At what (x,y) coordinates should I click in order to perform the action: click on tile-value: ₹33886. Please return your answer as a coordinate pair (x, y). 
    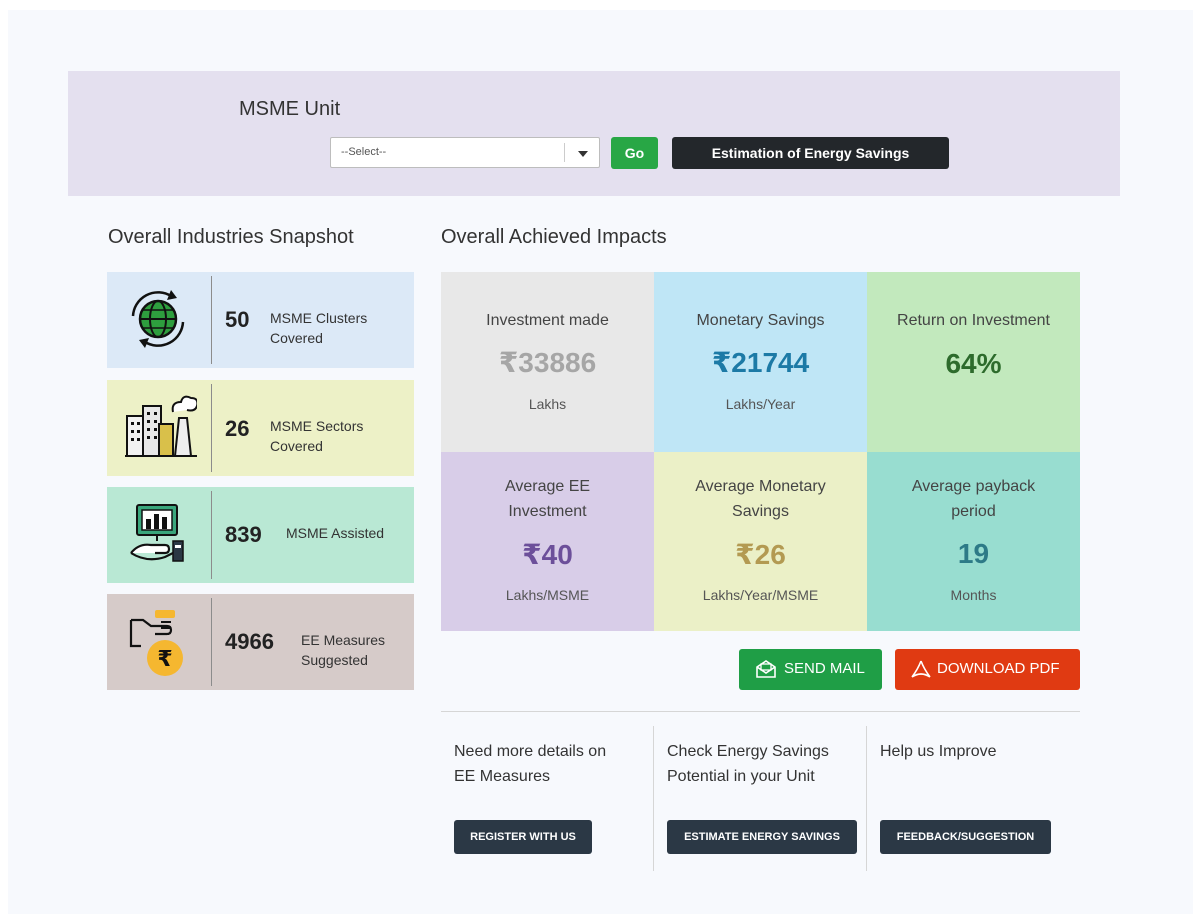
    Looking at the image, I should click on (547, 362).